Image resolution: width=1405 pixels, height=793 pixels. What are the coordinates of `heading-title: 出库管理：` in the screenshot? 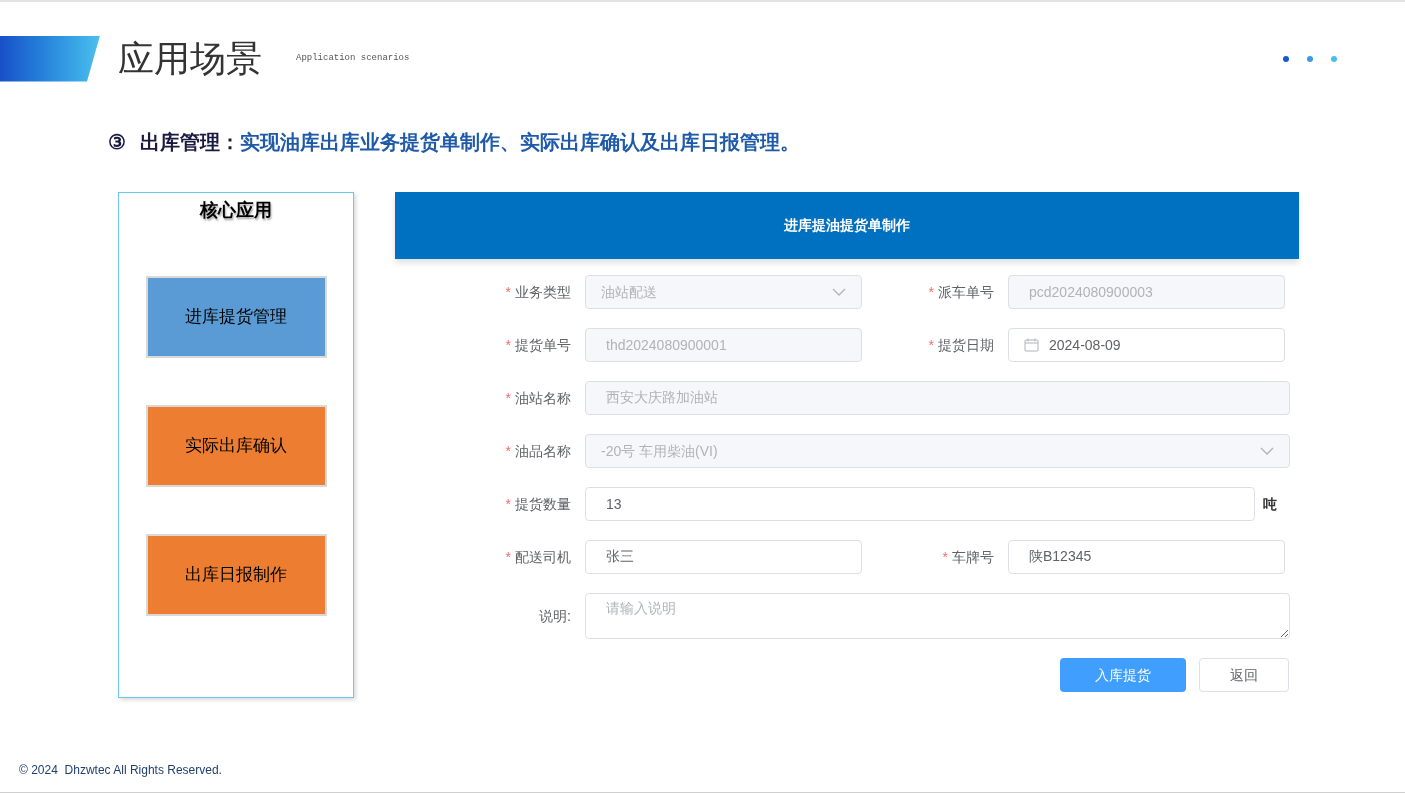 It's located at (190, 142).